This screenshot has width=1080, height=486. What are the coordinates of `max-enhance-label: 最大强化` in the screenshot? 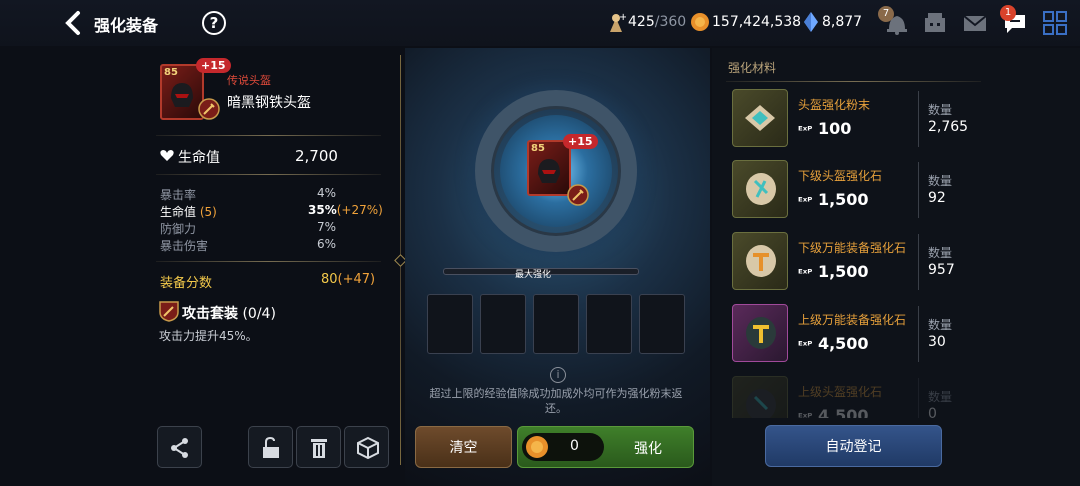 It's located at (533, 275).